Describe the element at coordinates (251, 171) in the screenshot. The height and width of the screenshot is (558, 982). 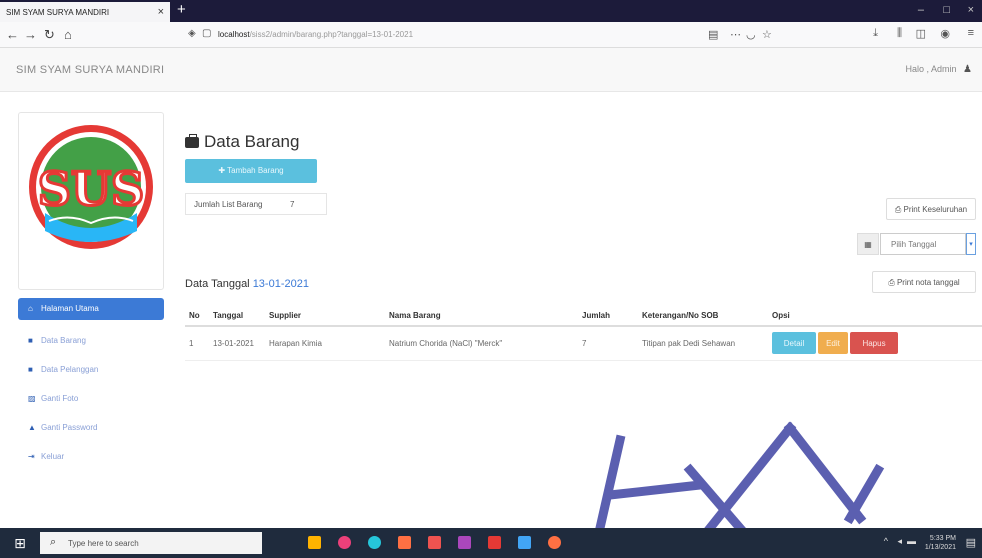
I see `add-barang-button: ✚ Tambah Barang` at that location.